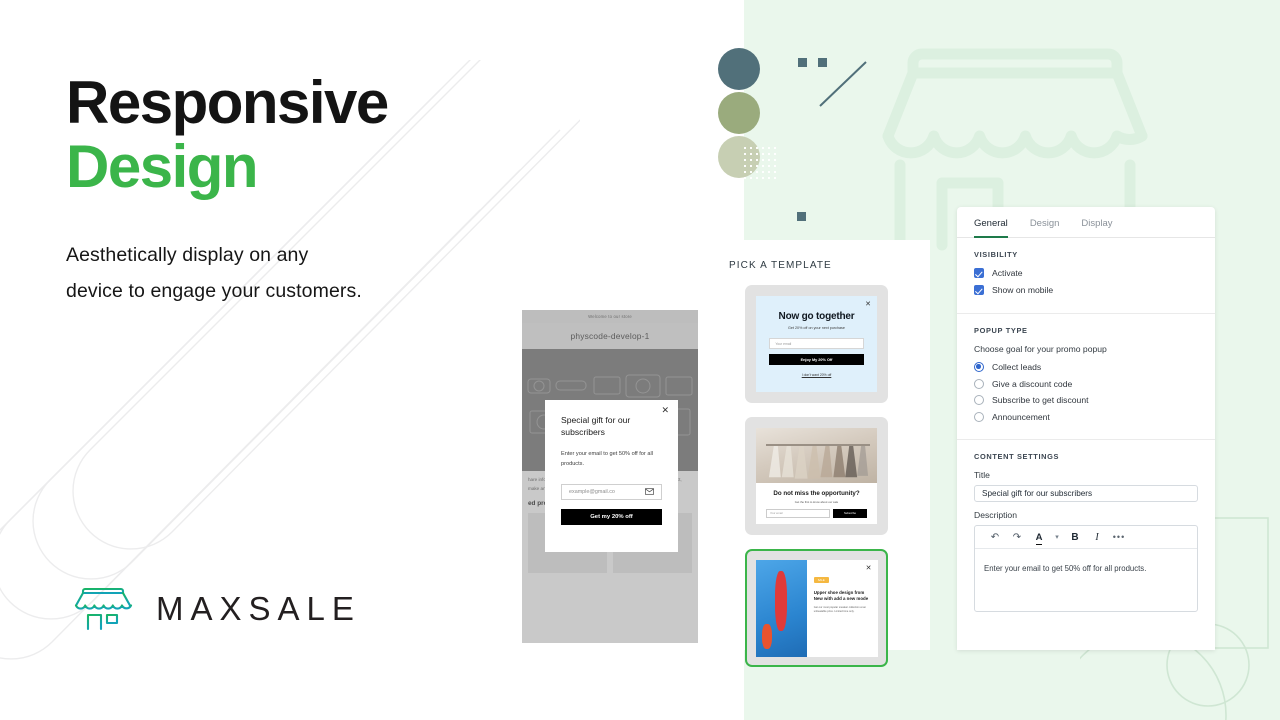  Describe the element at coordinates (611, 516) in the screenshot. I see `popup-cta-button: Get my 20% off` at that location.